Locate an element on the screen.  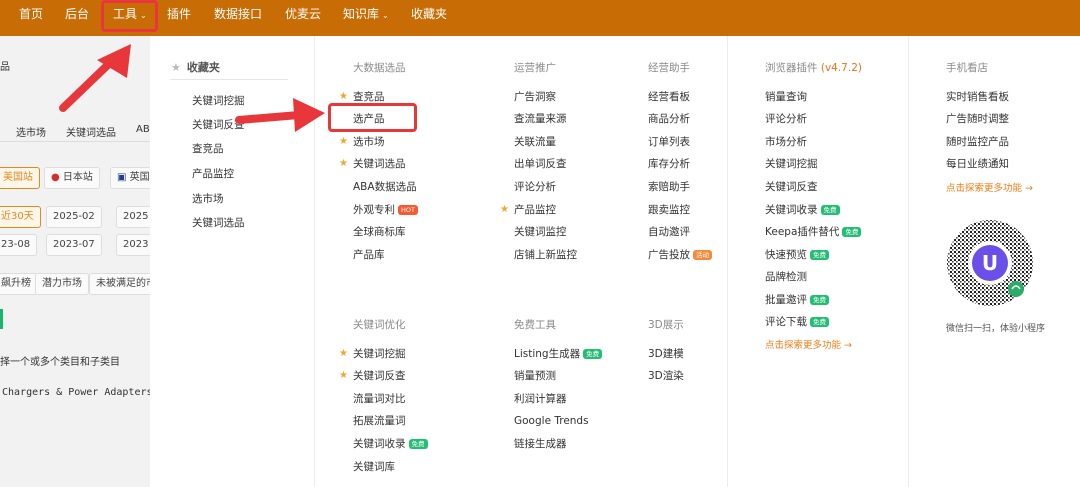
nav-home: 首页 is located at coordinates (31, 18).